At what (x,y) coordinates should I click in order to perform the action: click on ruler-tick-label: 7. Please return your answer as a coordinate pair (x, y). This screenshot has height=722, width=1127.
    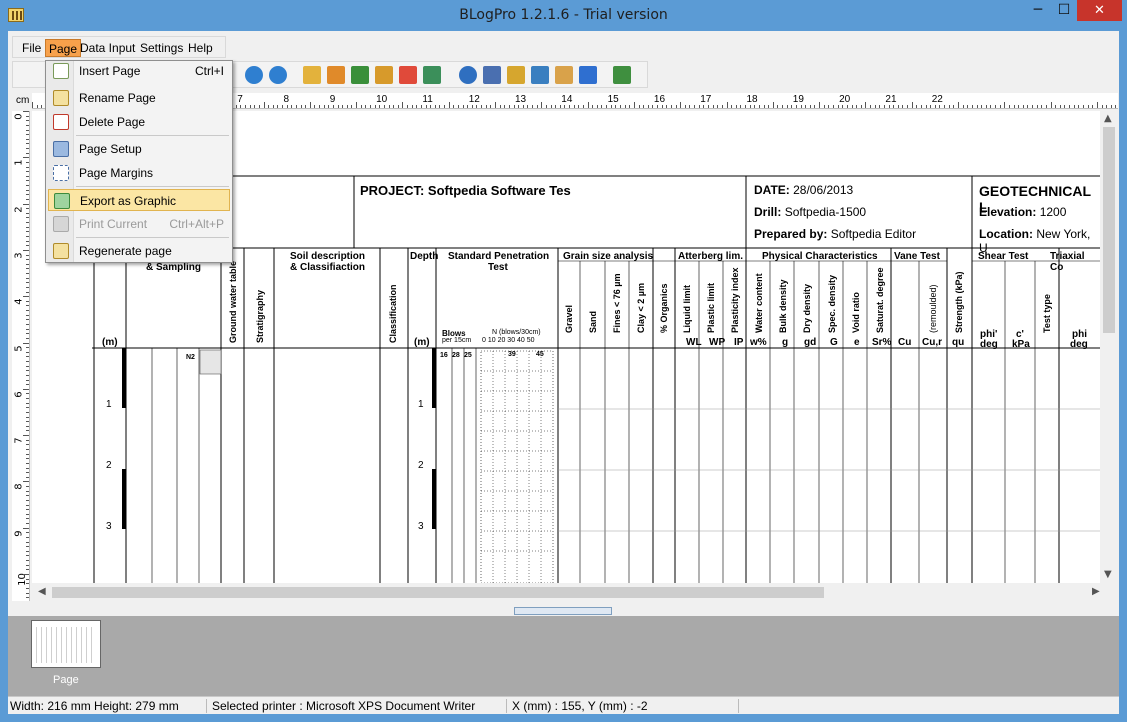
    Looking at the image, I should click on (240, 99).